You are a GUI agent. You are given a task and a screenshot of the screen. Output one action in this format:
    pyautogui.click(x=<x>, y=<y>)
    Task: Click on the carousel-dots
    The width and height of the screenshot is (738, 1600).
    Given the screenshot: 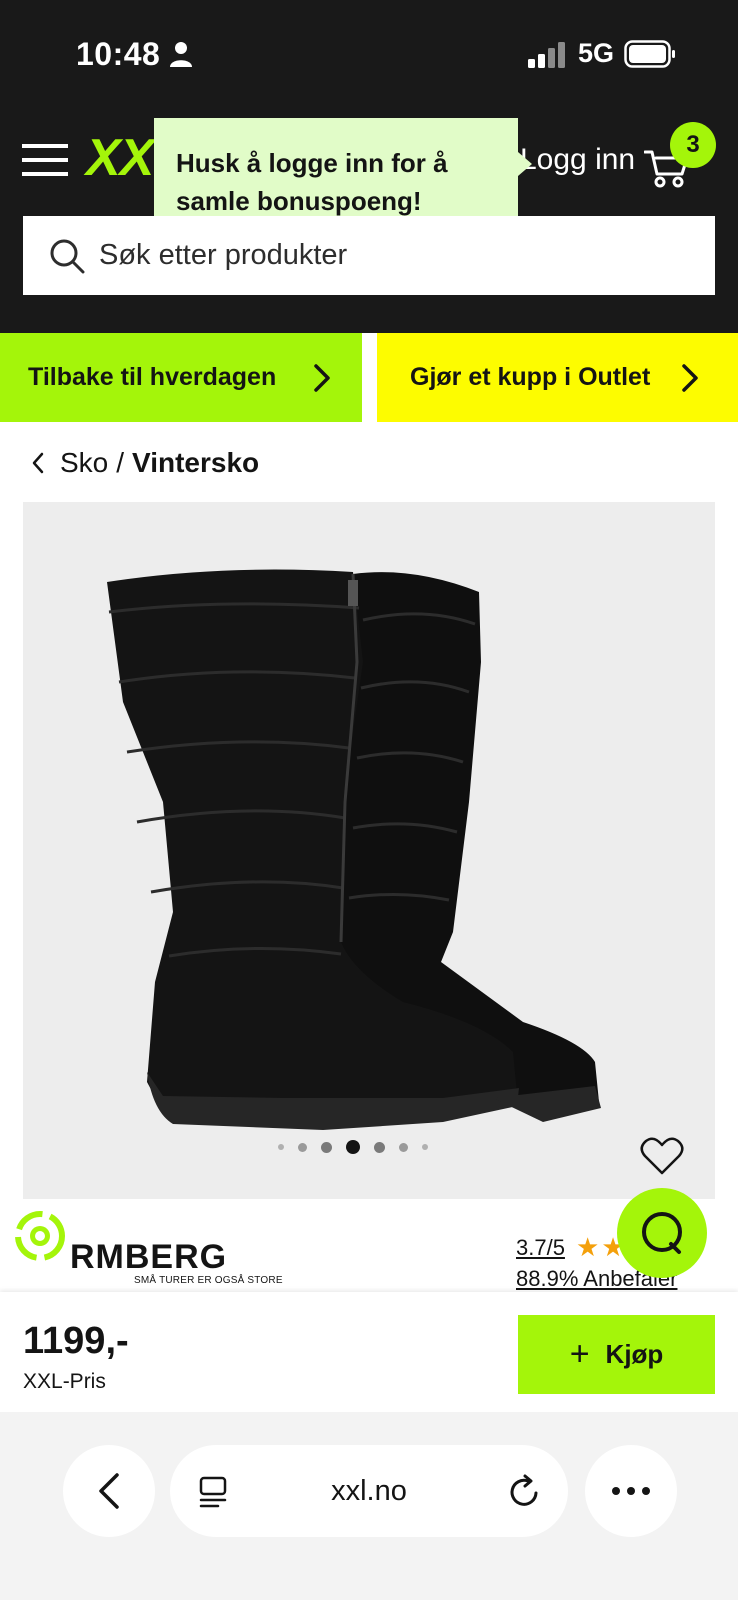 What is the action you would take?
    pyautogui.click(x=353, y=1147)
    